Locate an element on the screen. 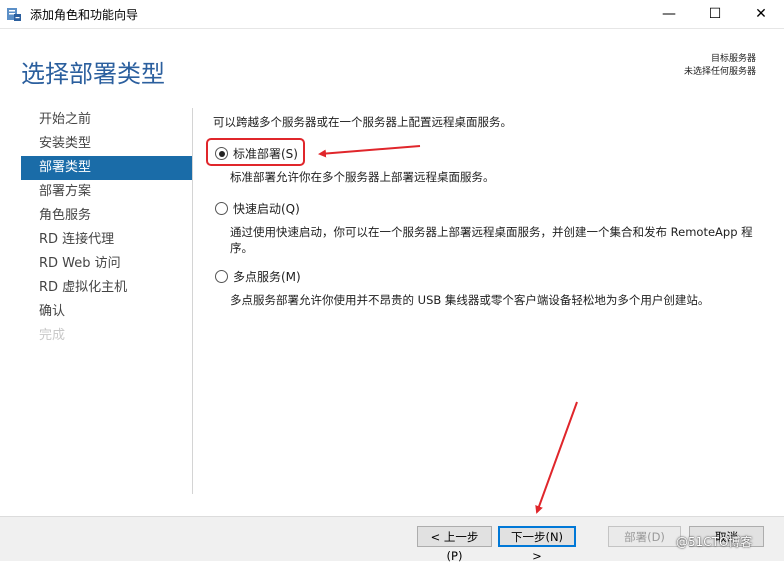 The width and height of the screenshot is (784, 566). destination-server: 目标服务器 未选择任何服务器 is located at coordinates (720, 66).